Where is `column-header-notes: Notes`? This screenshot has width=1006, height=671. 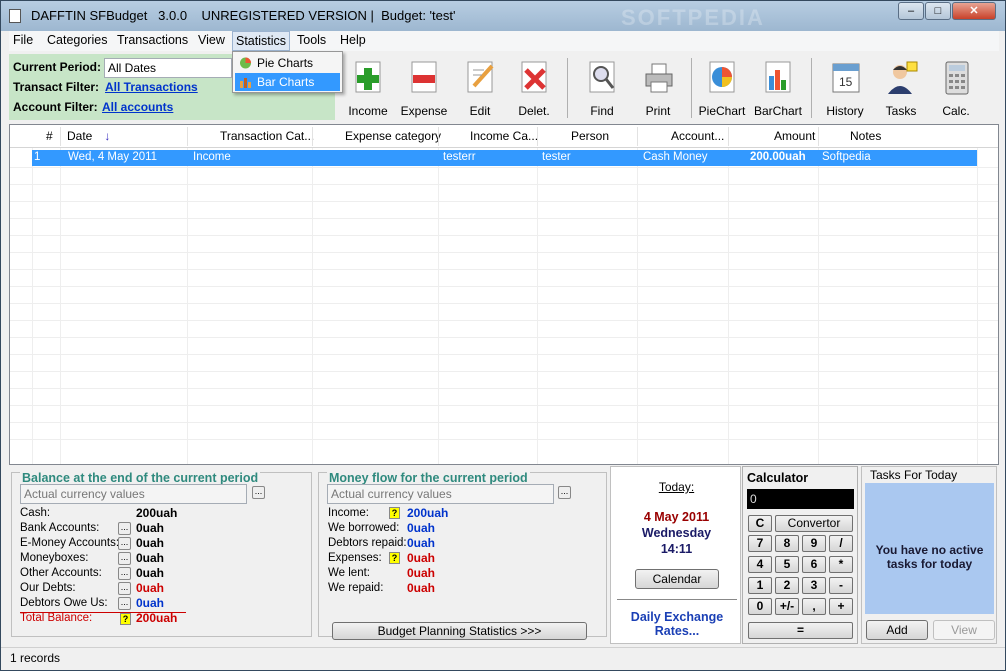
column-header-notes: Notes is located at coordinates (865, 136).